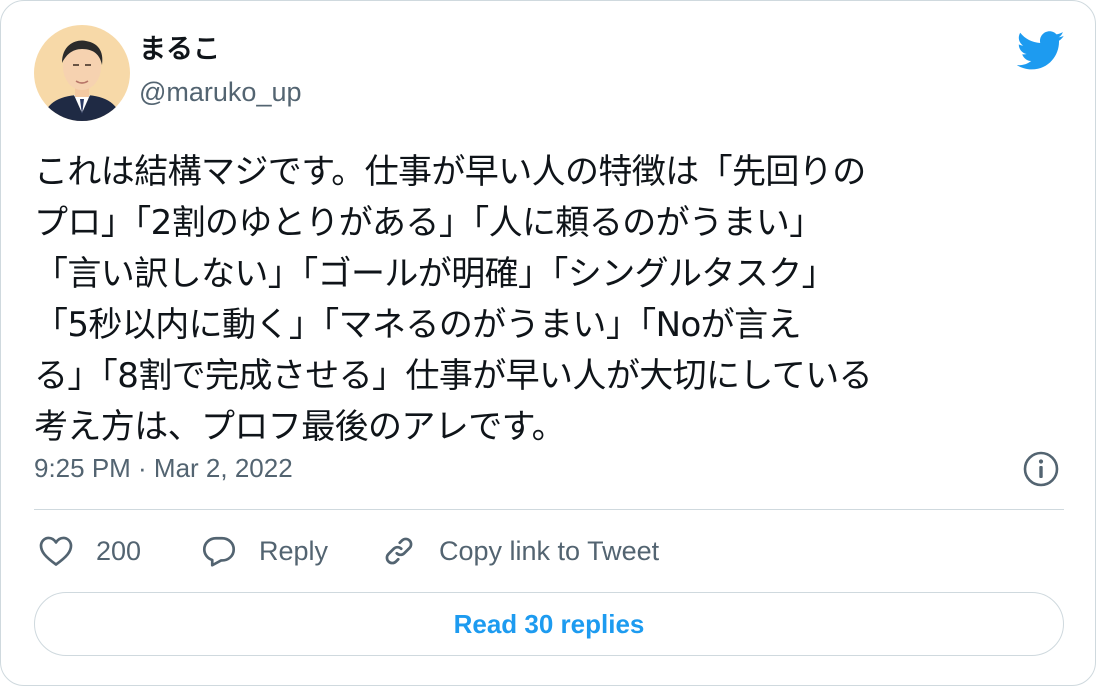  I want to click on reply-button: Reply, so click(264, 551).